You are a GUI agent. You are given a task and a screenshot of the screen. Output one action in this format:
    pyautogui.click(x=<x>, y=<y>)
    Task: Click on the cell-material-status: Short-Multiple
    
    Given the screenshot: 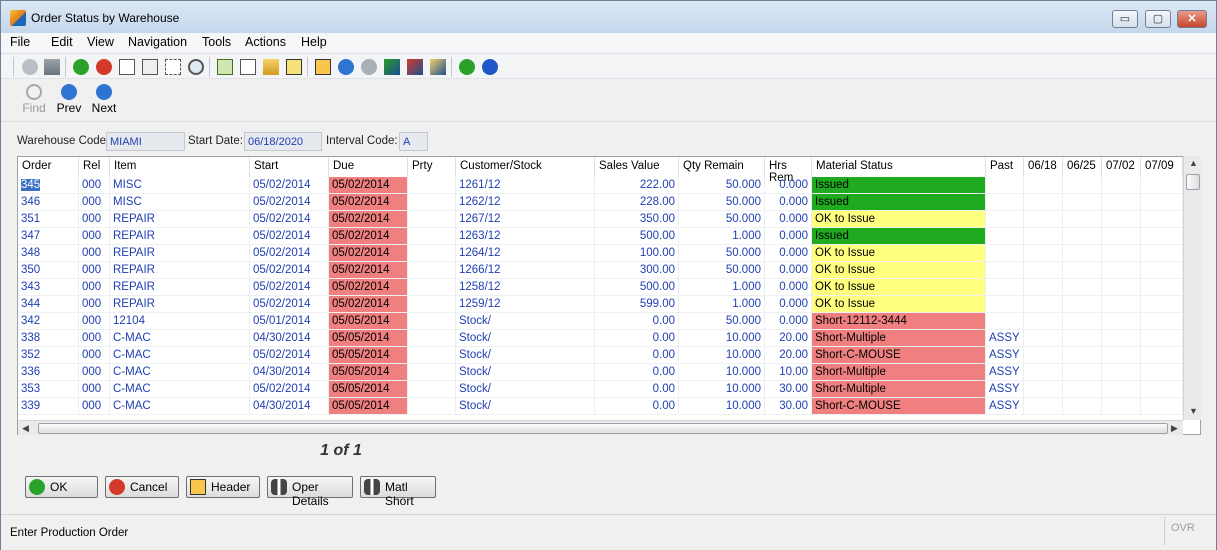 What is the action you would take?
    pyautogui.click(x=899, y=389)
    